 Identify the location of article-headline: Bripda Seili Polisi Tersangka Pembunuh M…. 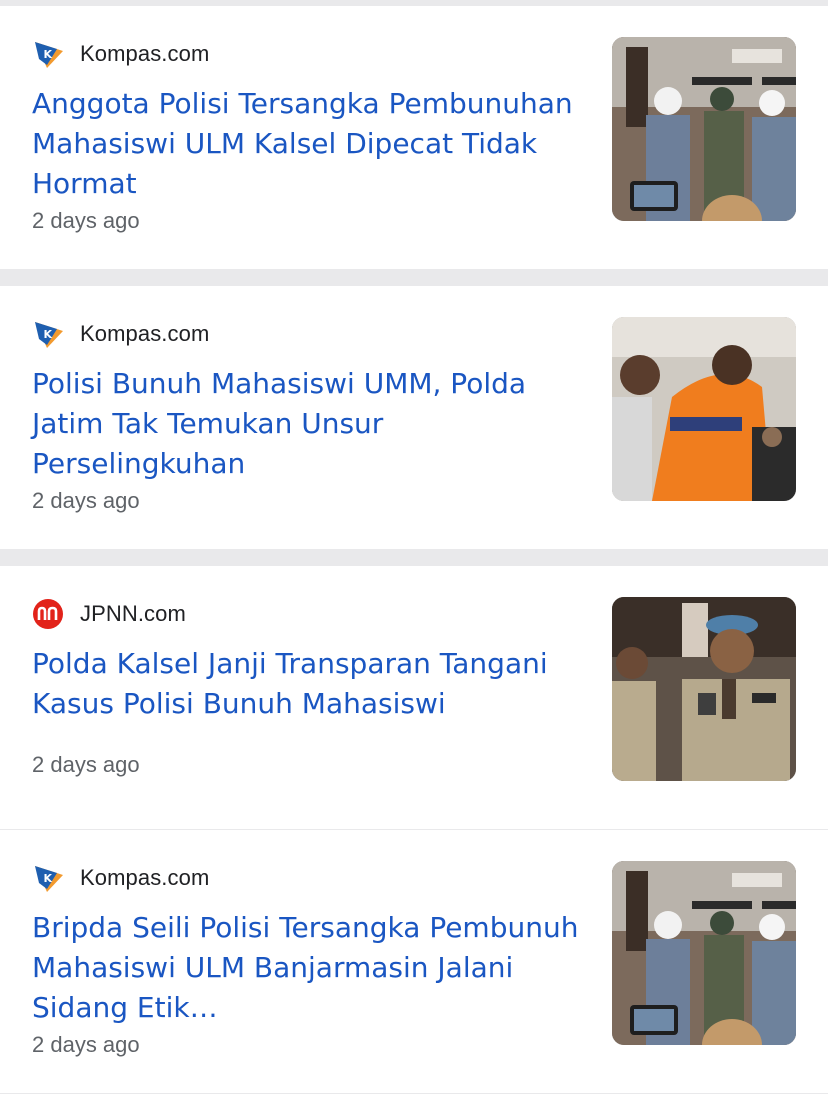
(310, 968).